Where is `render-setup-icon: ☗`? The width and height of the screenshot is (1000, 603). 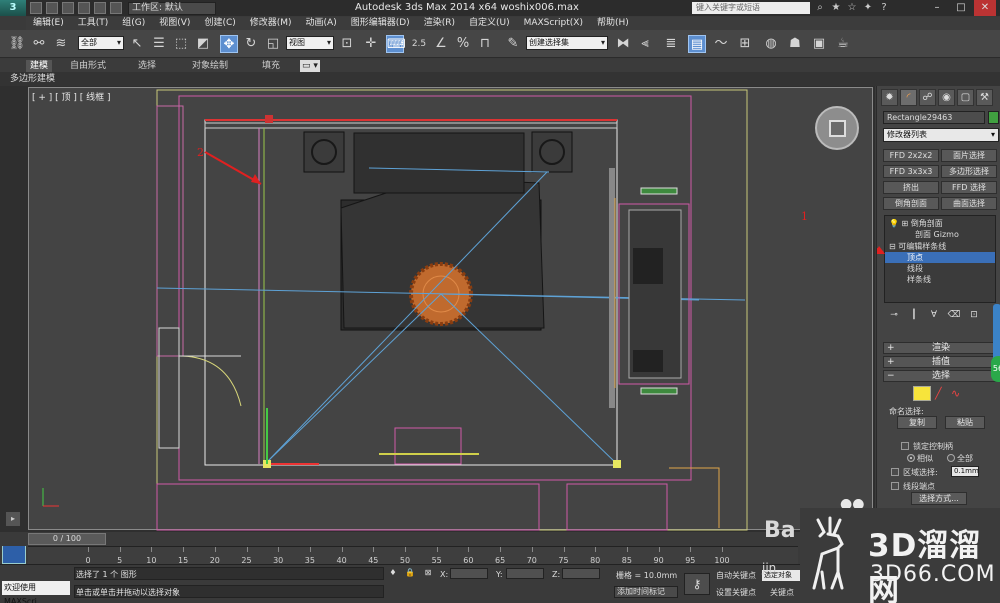
render-setup-icon: ☗ is located at coordinates (795, 44).